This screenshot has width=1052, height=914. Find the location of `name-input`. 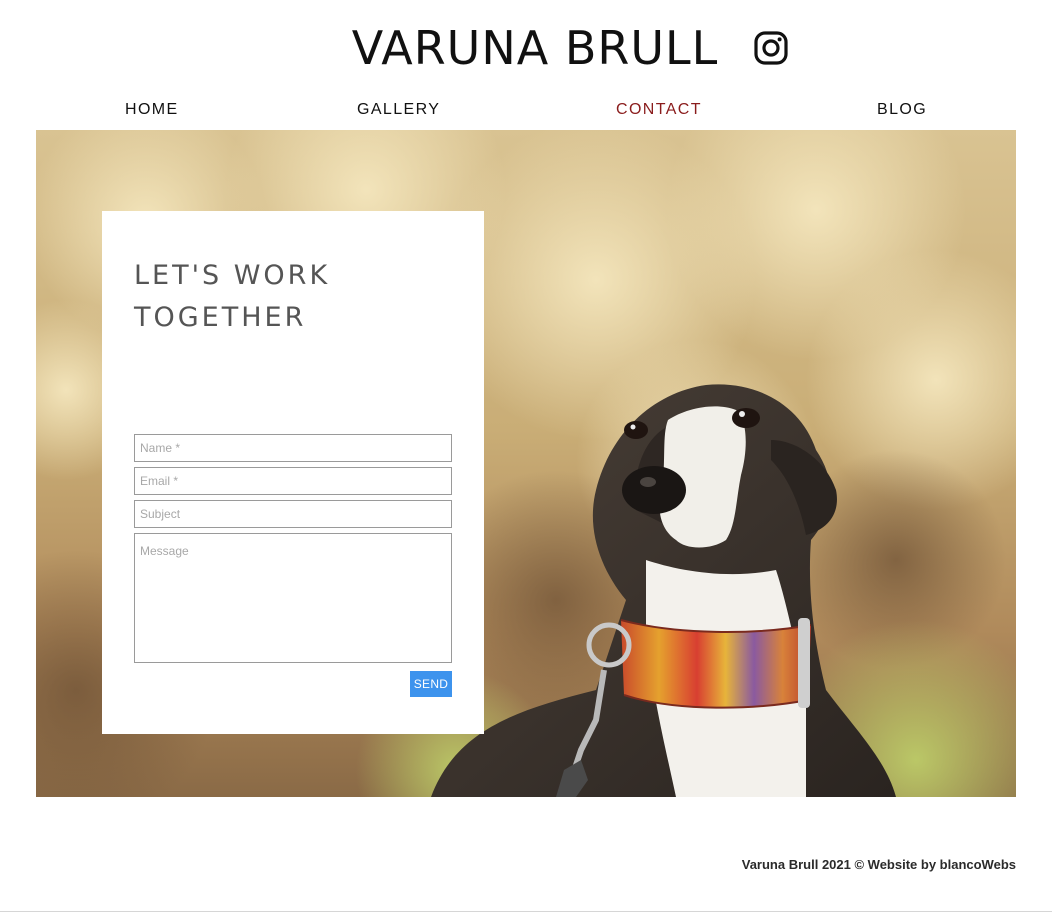

name-input is located at coordinates (293, 448).